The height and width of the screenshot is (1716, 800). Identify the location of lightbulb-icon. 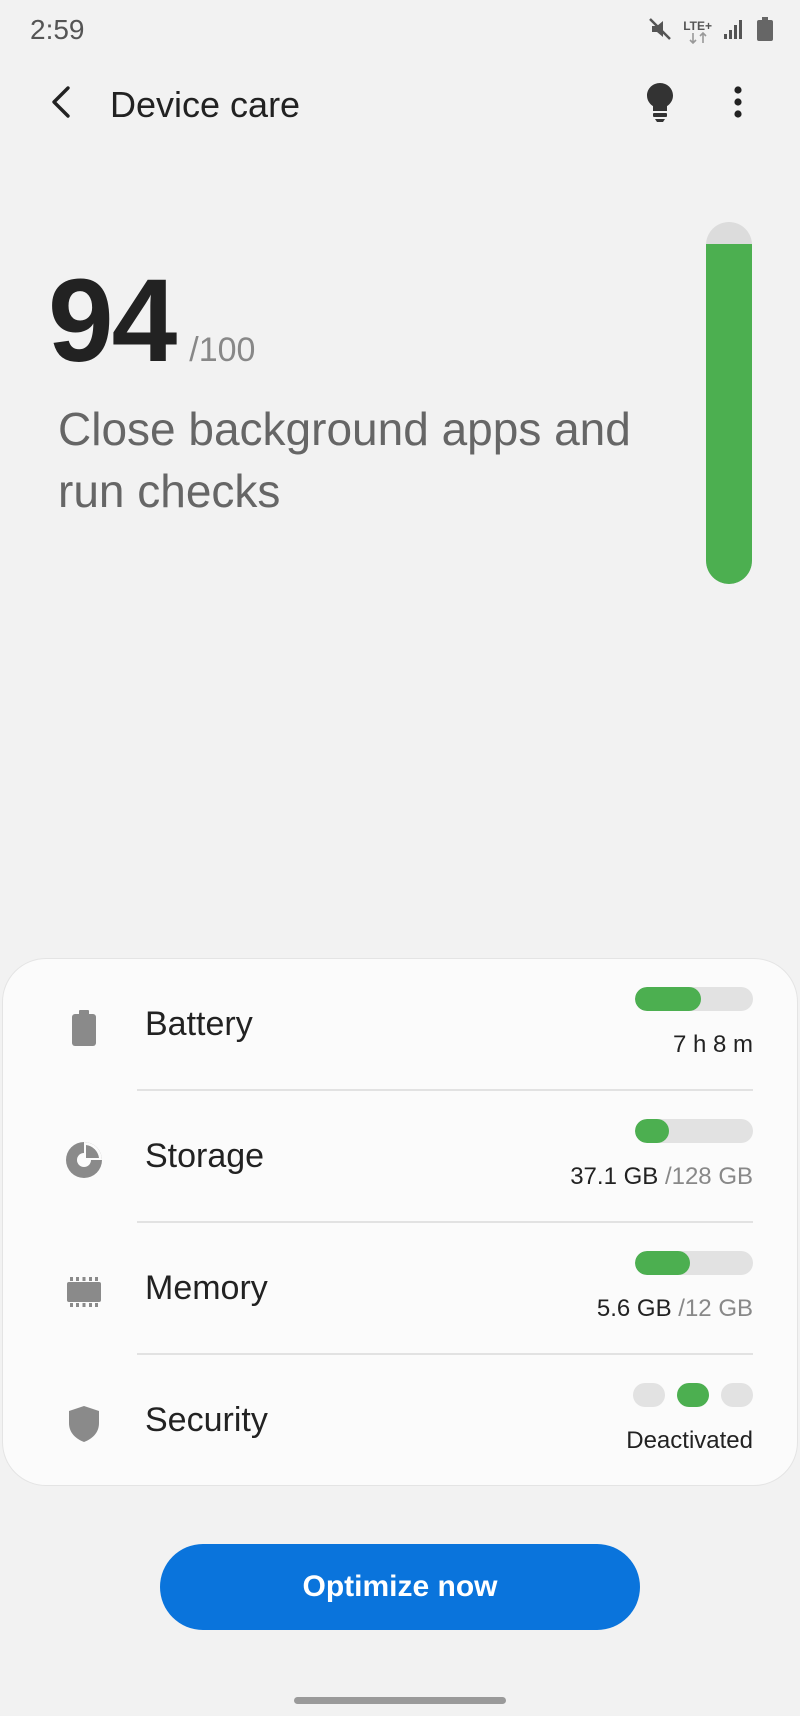
(660, 104).